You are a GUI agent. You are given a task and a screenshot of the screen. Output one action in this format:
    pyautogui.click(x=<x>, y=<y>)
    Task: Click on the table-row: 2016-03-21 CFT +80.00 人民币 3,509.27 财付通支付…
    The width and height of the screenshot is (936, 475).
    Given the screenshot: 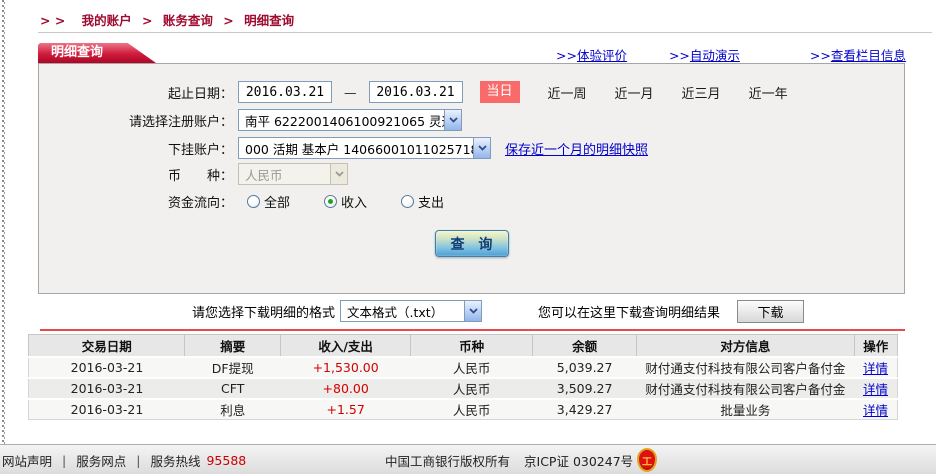 What is the action you would take?
    pyautogui.click(x=463, y=388)
    